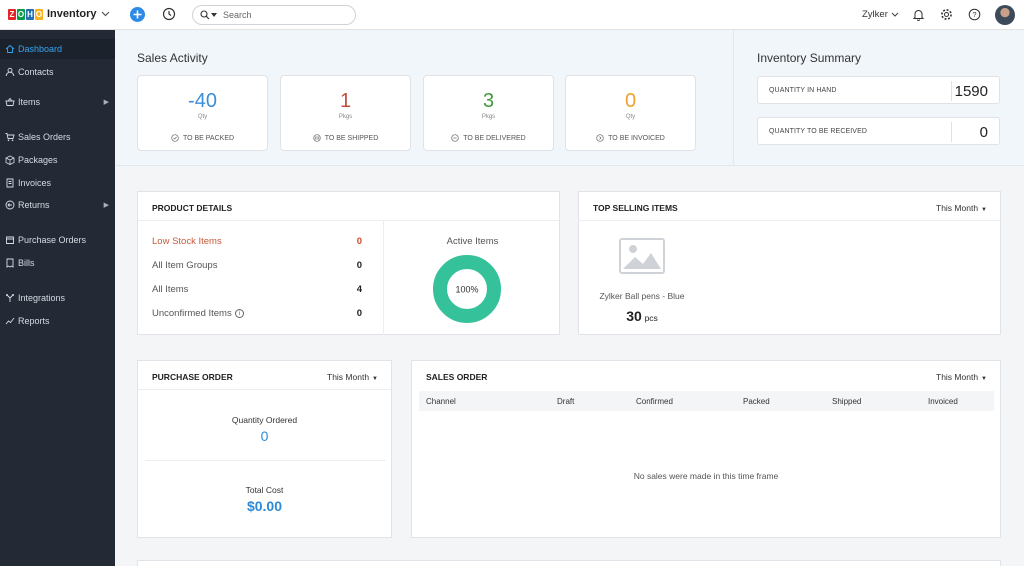 The width and height of the screenshot is (1024, 566). I want to click on purchase-icon, so click(10, 240).